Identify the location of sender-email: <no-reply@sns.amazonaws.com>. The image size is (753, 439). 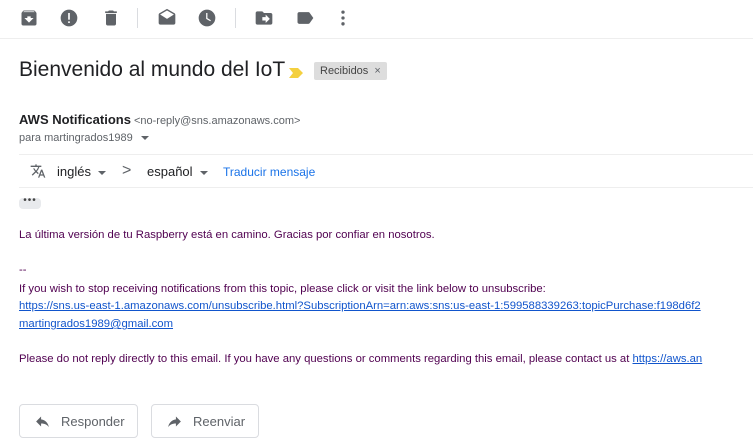
(217, 121).